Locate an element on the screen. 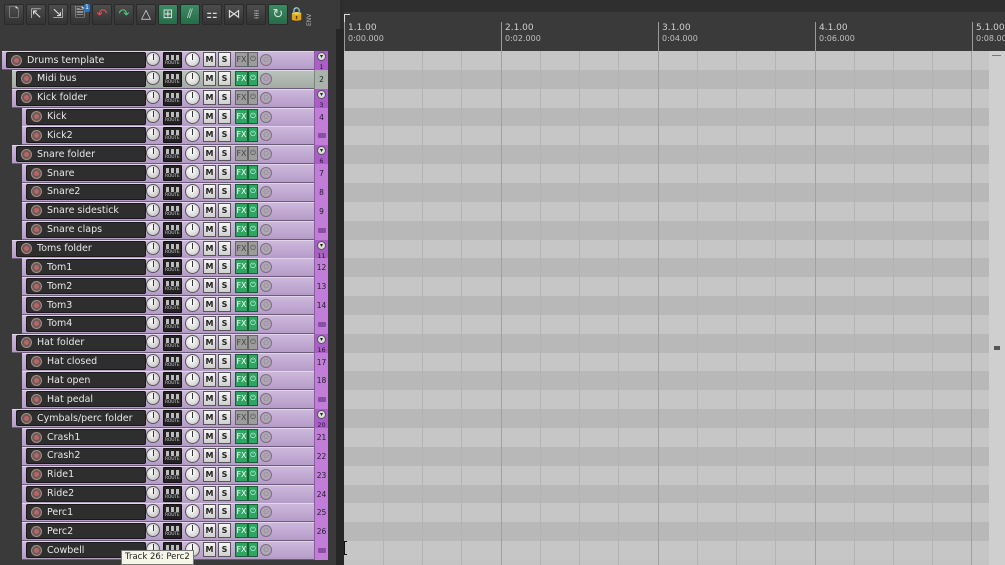 This screenshot has width=1005, height=565. track-number: 18 is located at coordinates (321, 381).